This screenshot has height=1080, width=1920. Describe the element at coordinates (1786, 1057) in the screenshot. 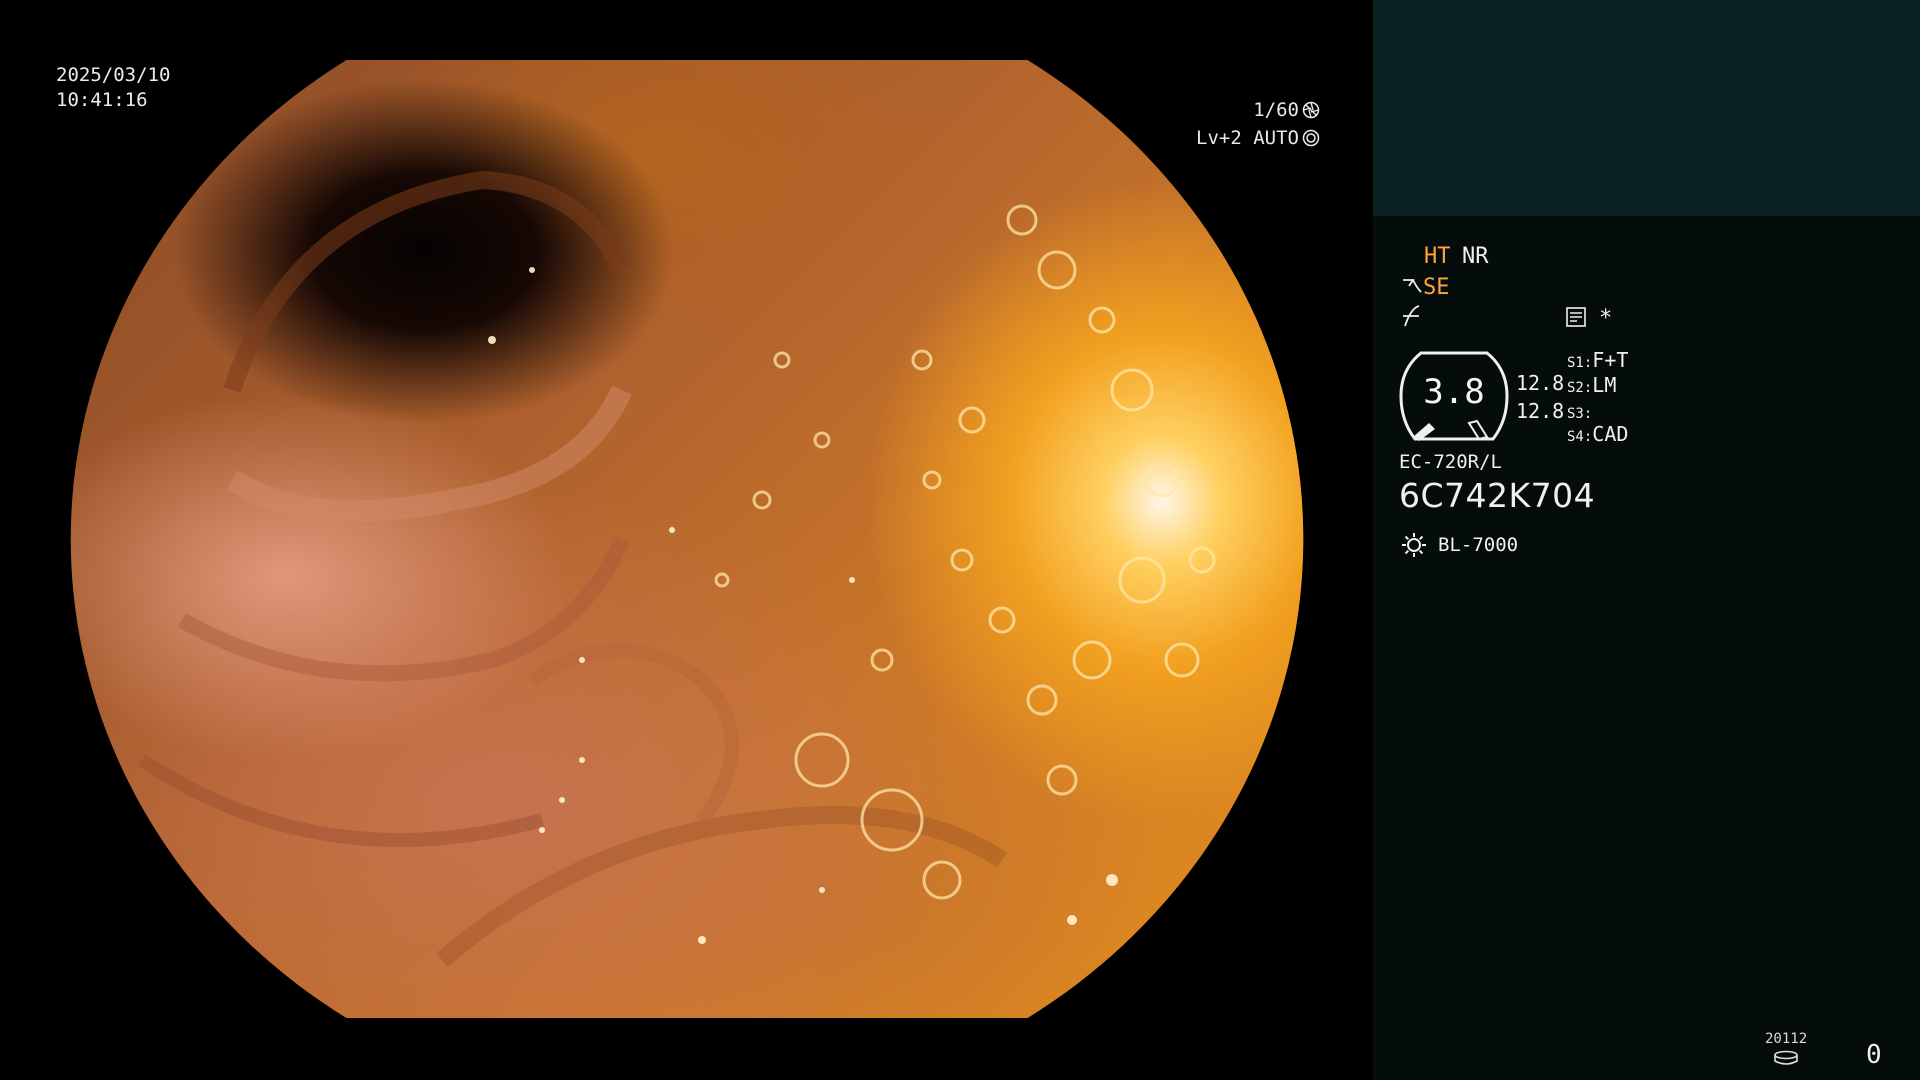

I see `disk-icon` at that location.